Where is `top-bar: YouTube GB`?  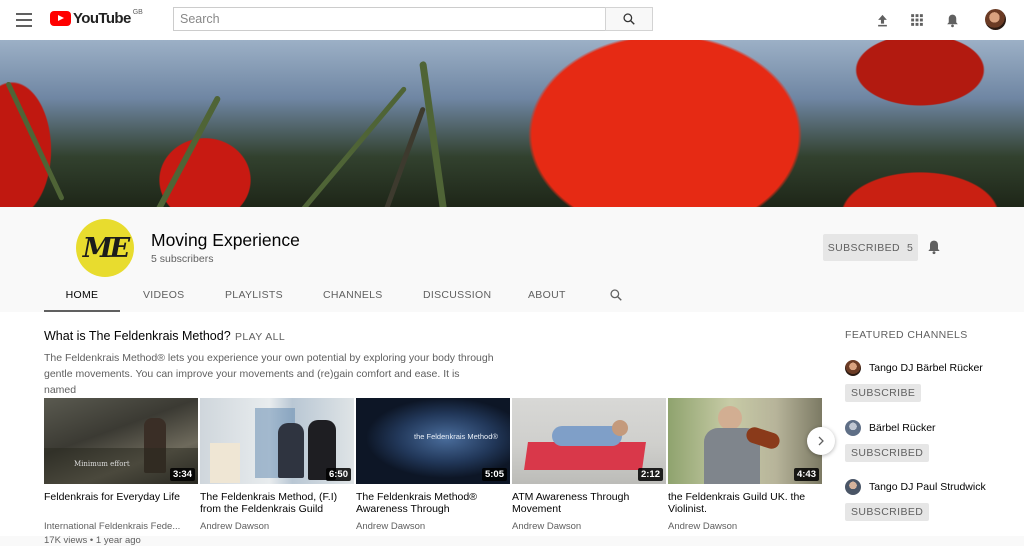 top-bar: YouTube GB is located at coordinates (512, 20).